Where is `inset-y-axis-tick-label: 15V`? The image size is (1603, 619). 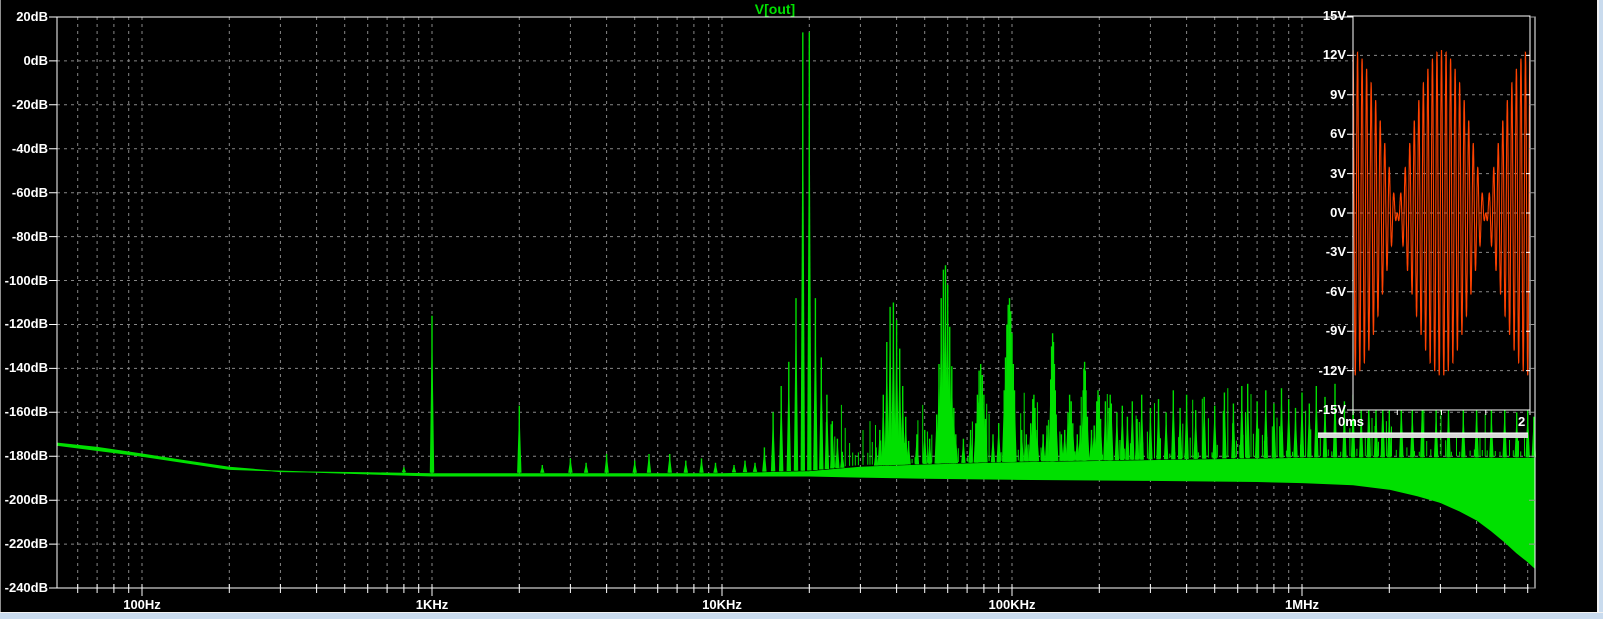
inset-y-axis-tick-label: 15V is located at coordinates (1334, 15).